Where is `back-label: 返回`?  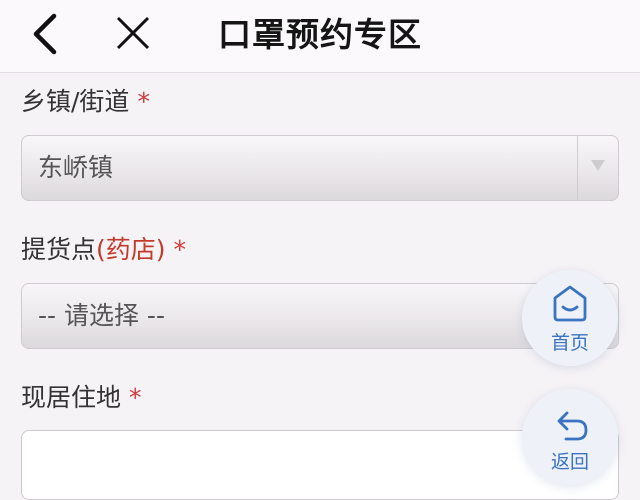 back-label: 返回 is located at coordinates (569, 462).